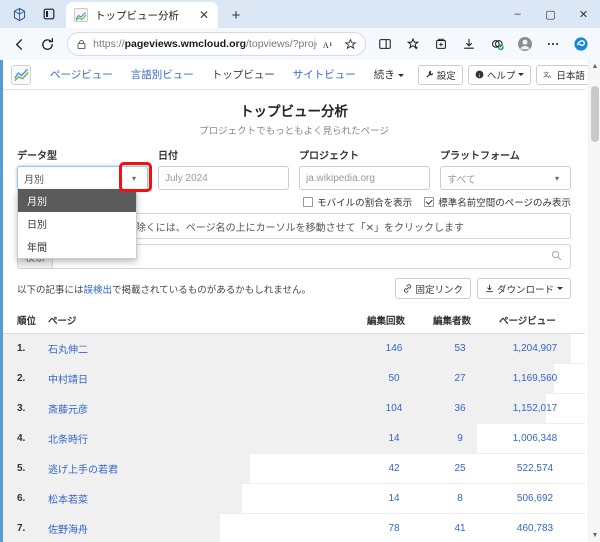 The width and height of the screenshot is (600, 542). I want to click on back-arrow-icon, so click(19, 44).